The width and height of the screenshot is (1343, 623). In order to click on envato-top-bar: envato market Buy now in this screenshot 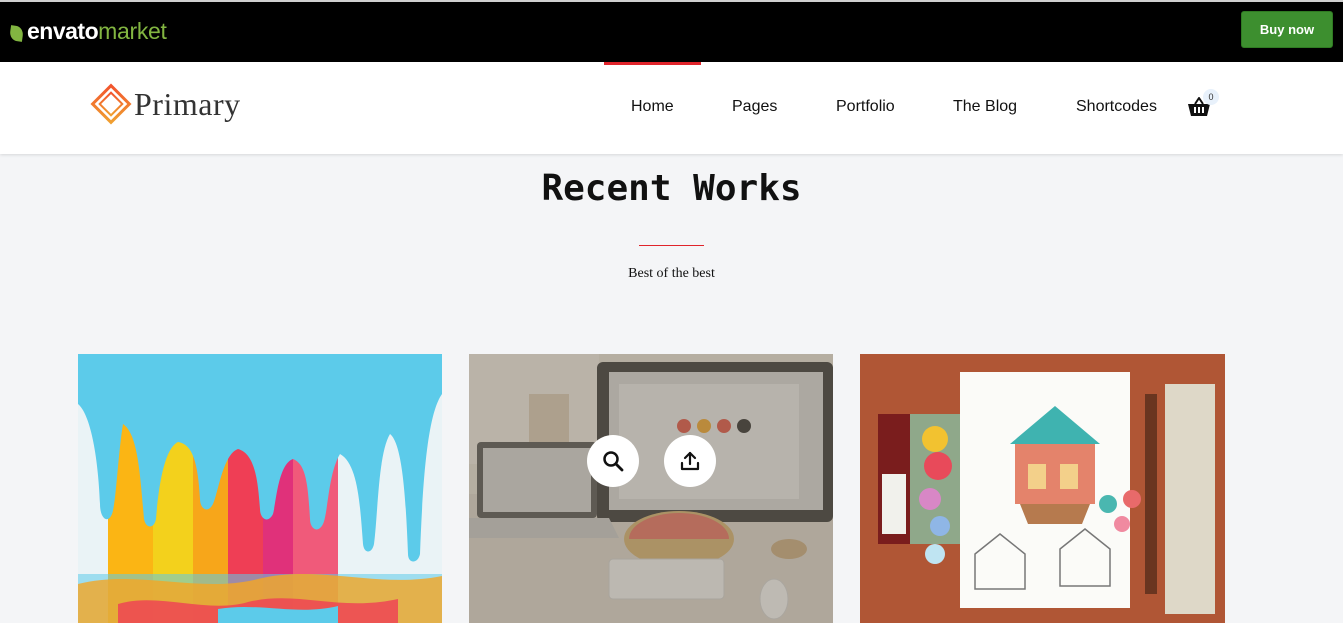, I will do `click(671, 31)`.